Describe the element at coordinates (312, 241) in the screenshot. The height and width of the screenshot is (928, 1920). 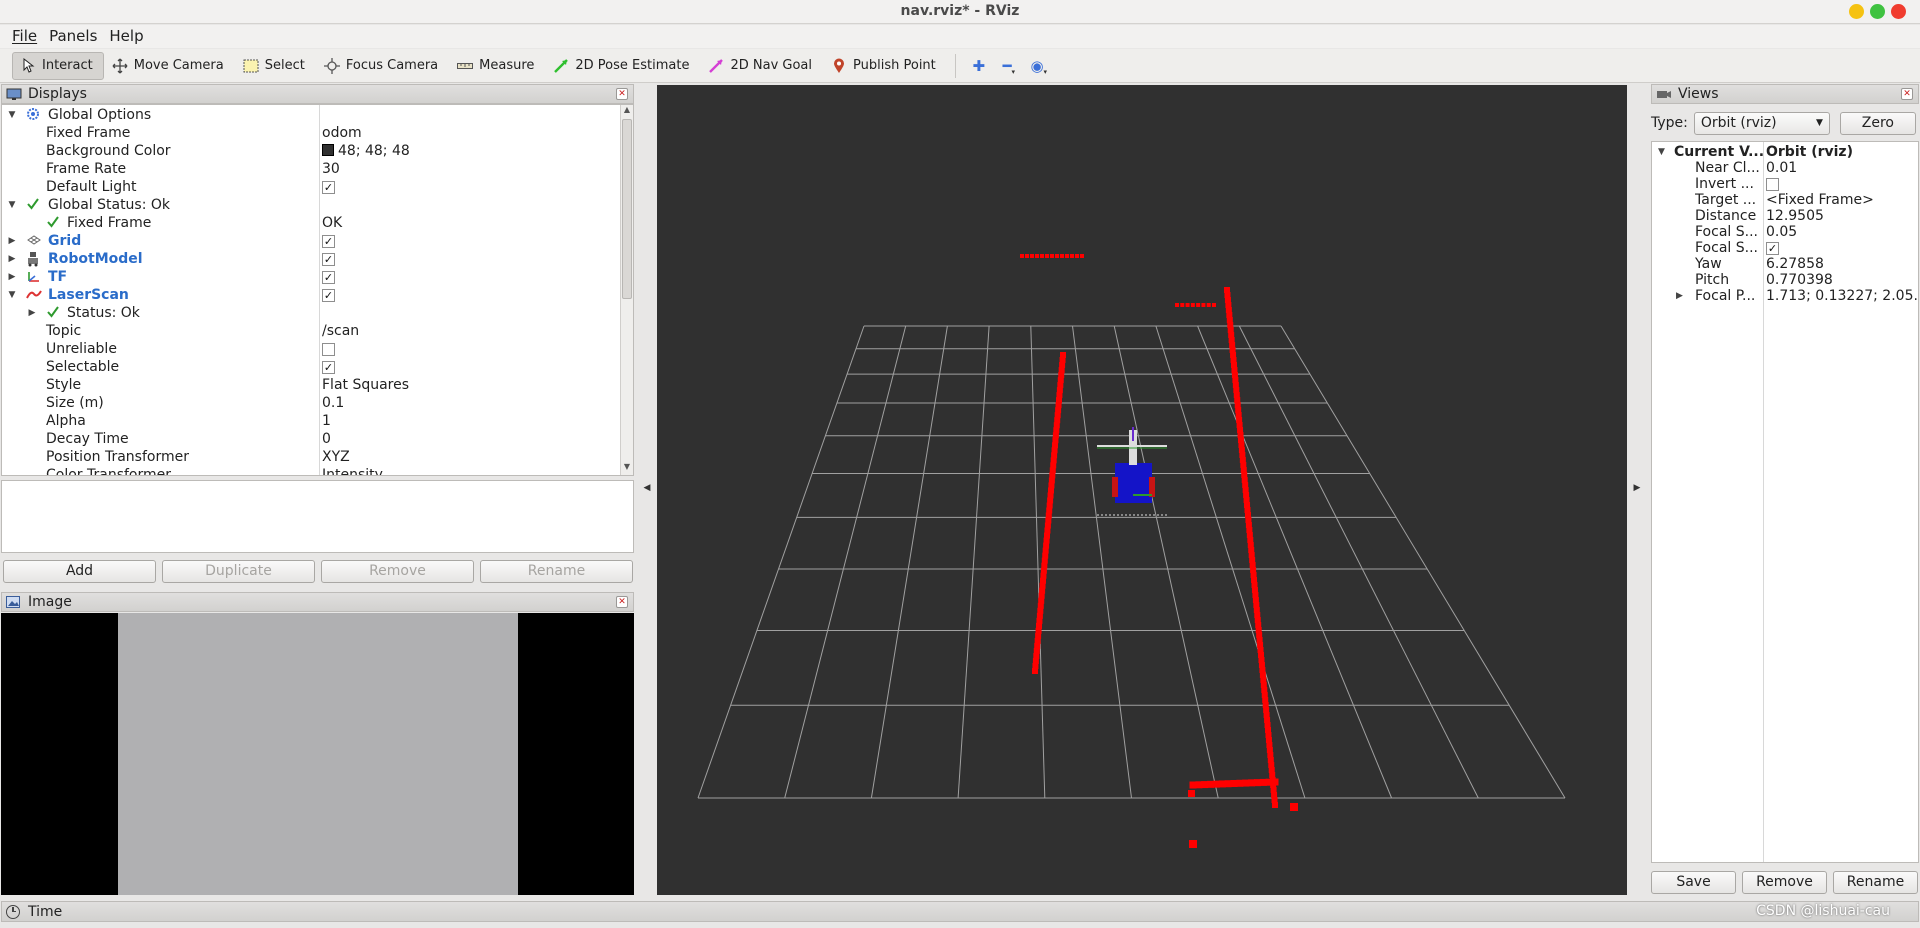
I see `display-row: ▶ Grid ✓` at that location.